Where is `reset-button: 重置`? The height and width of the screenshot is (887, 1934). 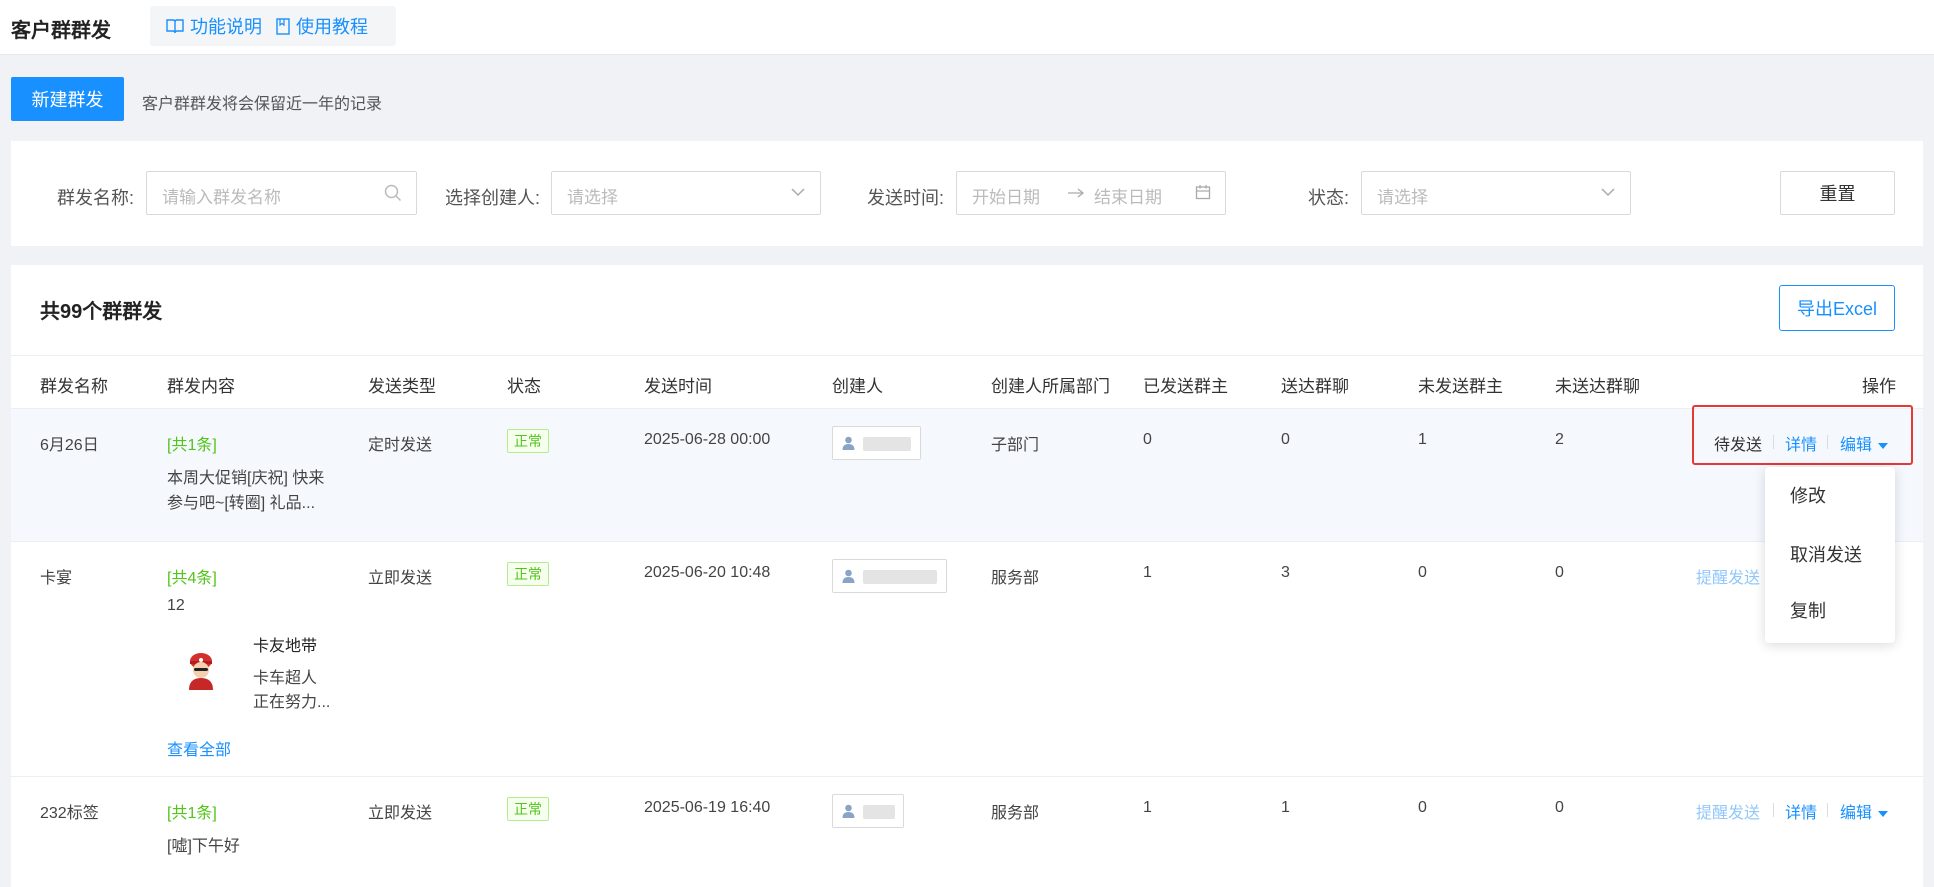
reset-button: 重置 is located at coordinates (1837, 193).